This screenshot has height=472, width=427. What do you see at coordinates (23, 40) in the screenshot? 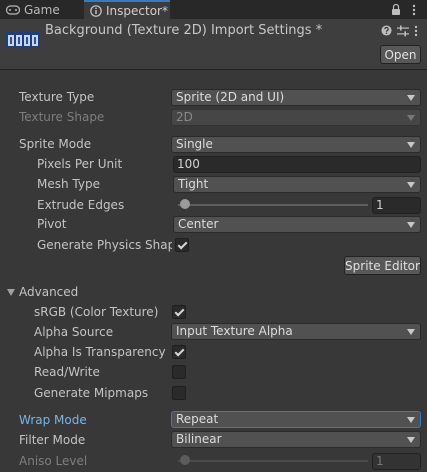
I see `texture-asset-icon` at bounding box center [23, 40].